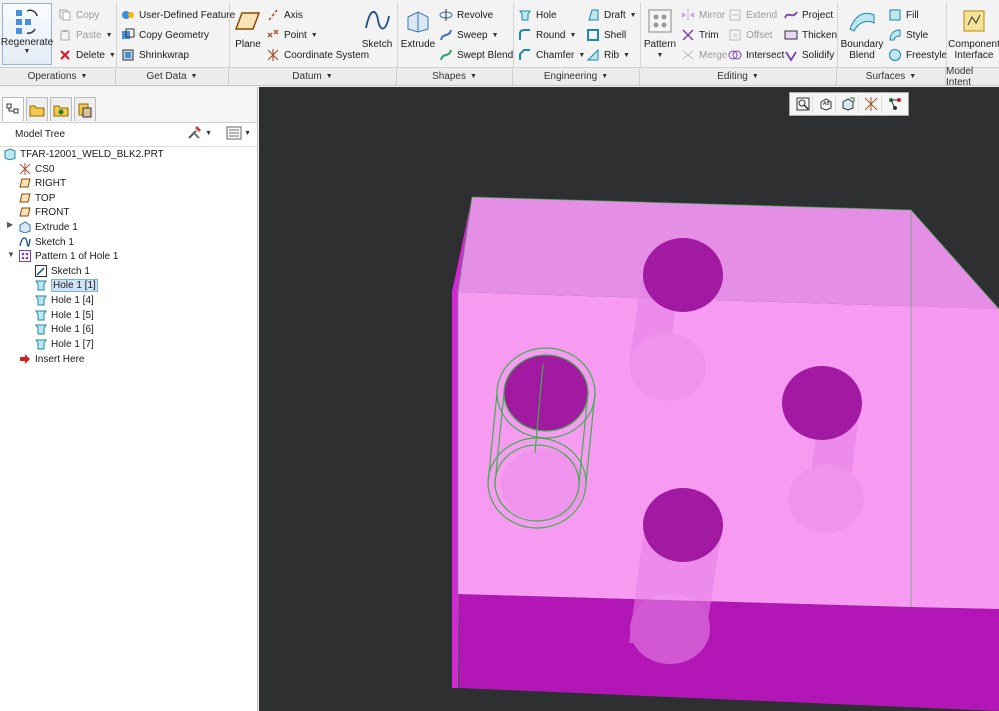  Describe the element at coordinates (65, 55) in the screenshot. I see `delete-icon` at that location.